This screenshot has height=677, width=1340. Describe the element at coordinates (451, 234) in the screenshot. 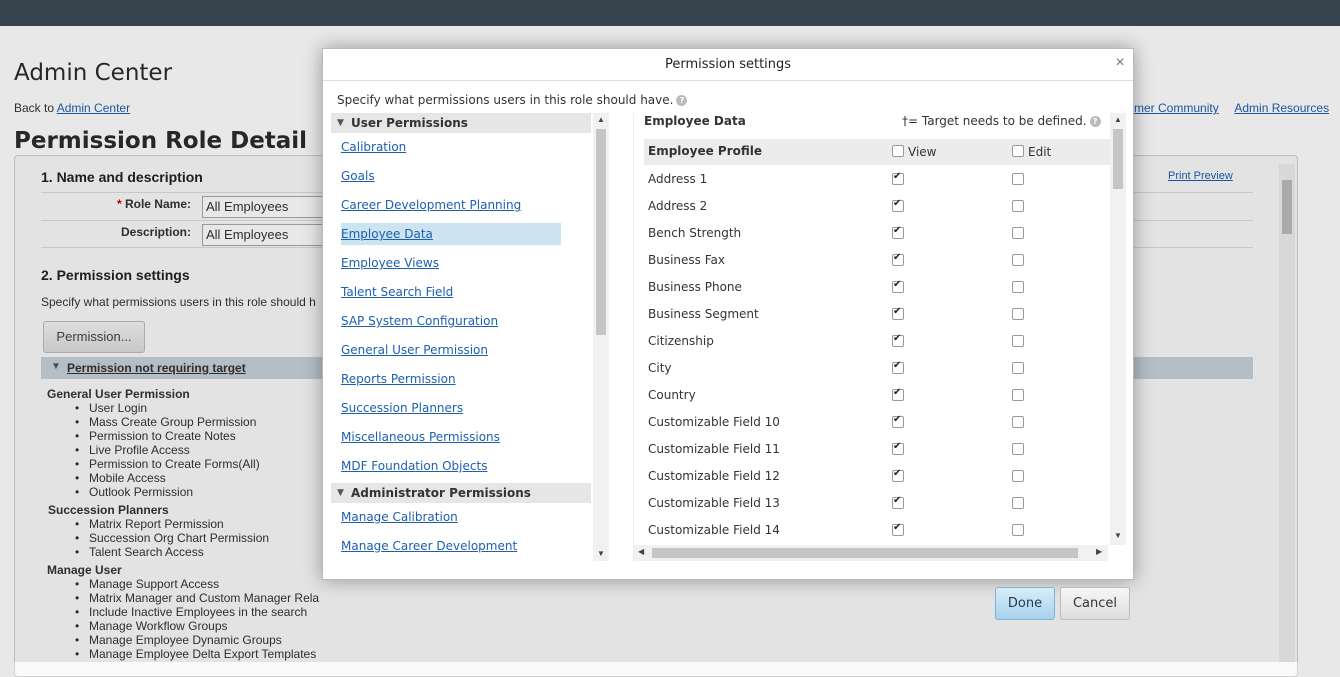

I see `category-link: Employee Data` at that location.